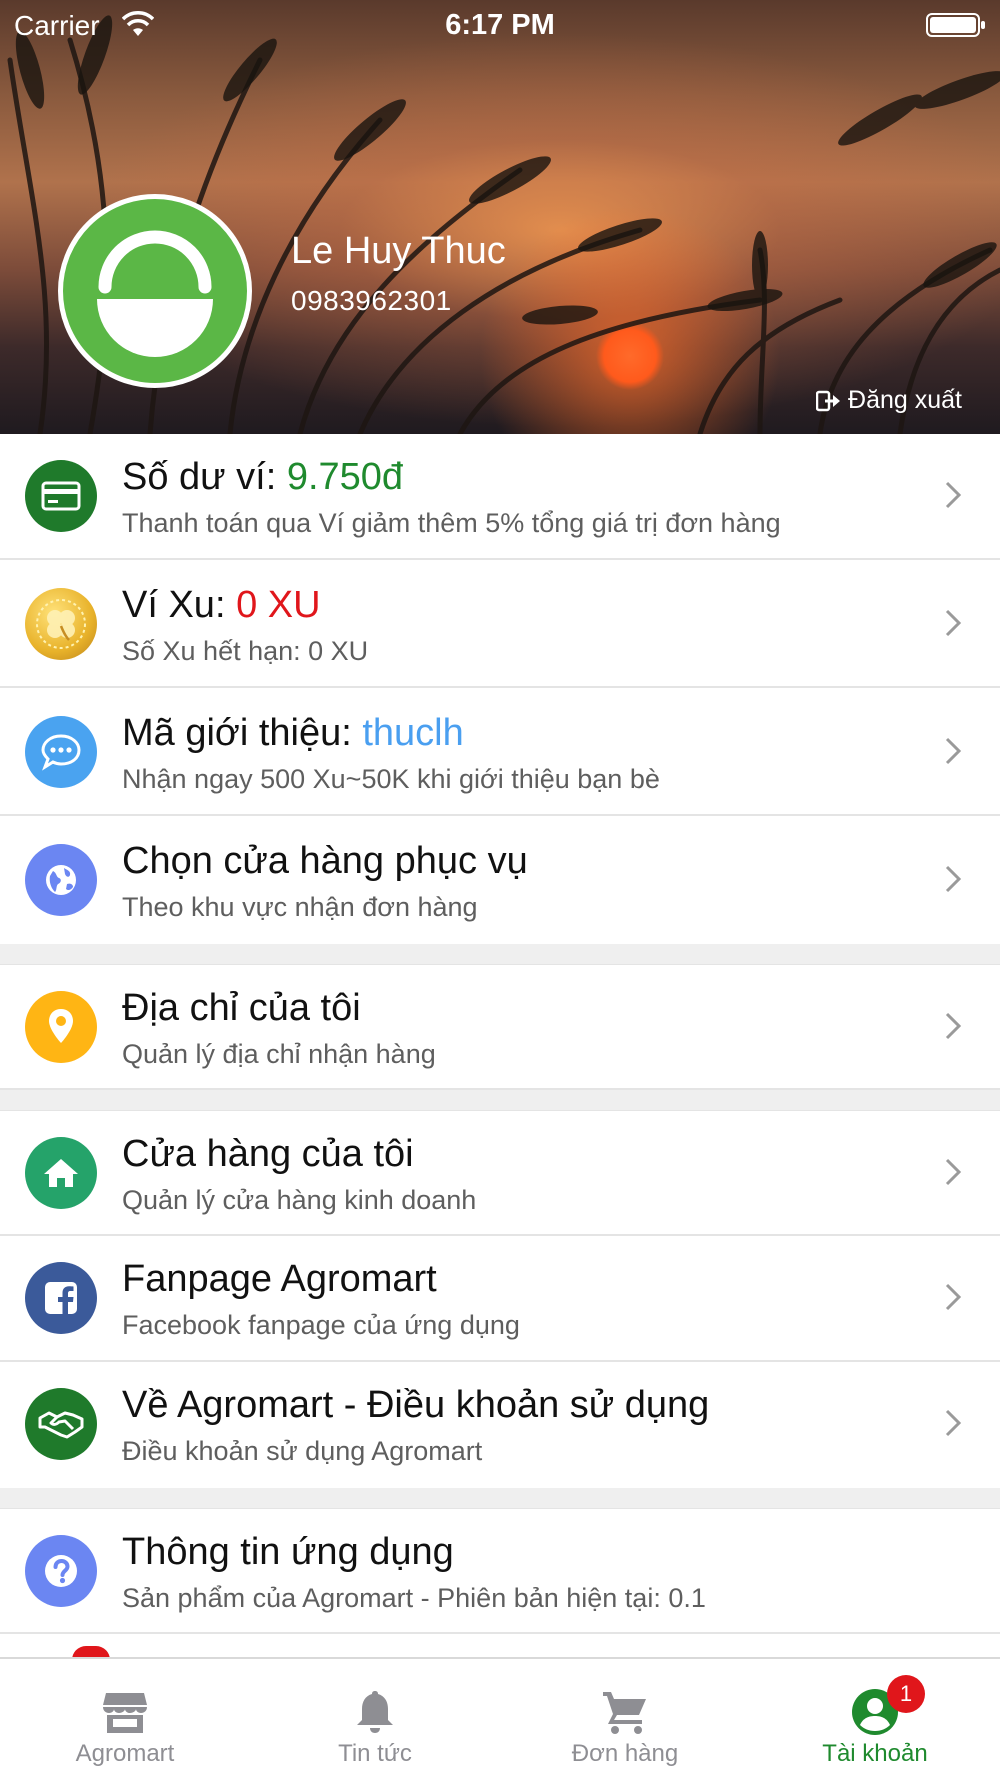  I want to click on coin-balance-value: 0 XU, so click(278, 605).